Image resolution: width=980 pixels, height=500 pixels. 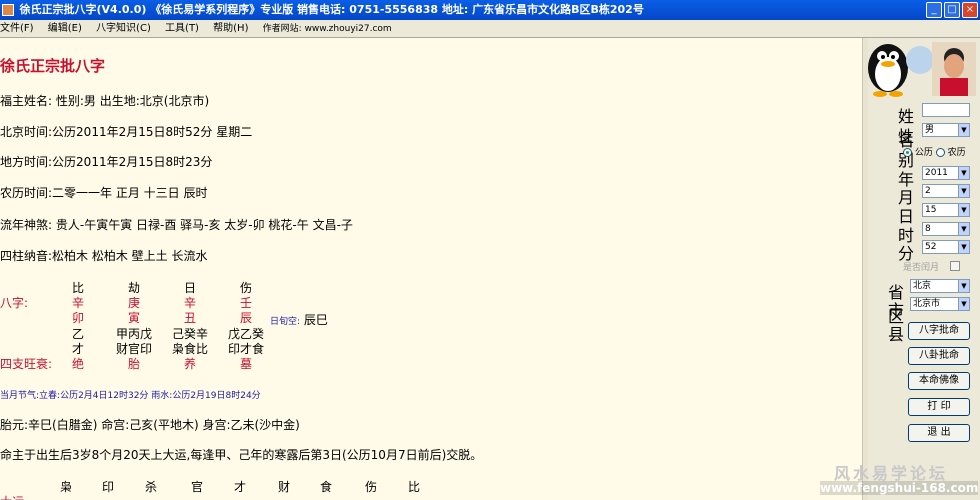 What do you see at coordinates (934, 151) in the screenshot?
I see `calendar-type: 公历 农历` at bounding box center [934, 151].